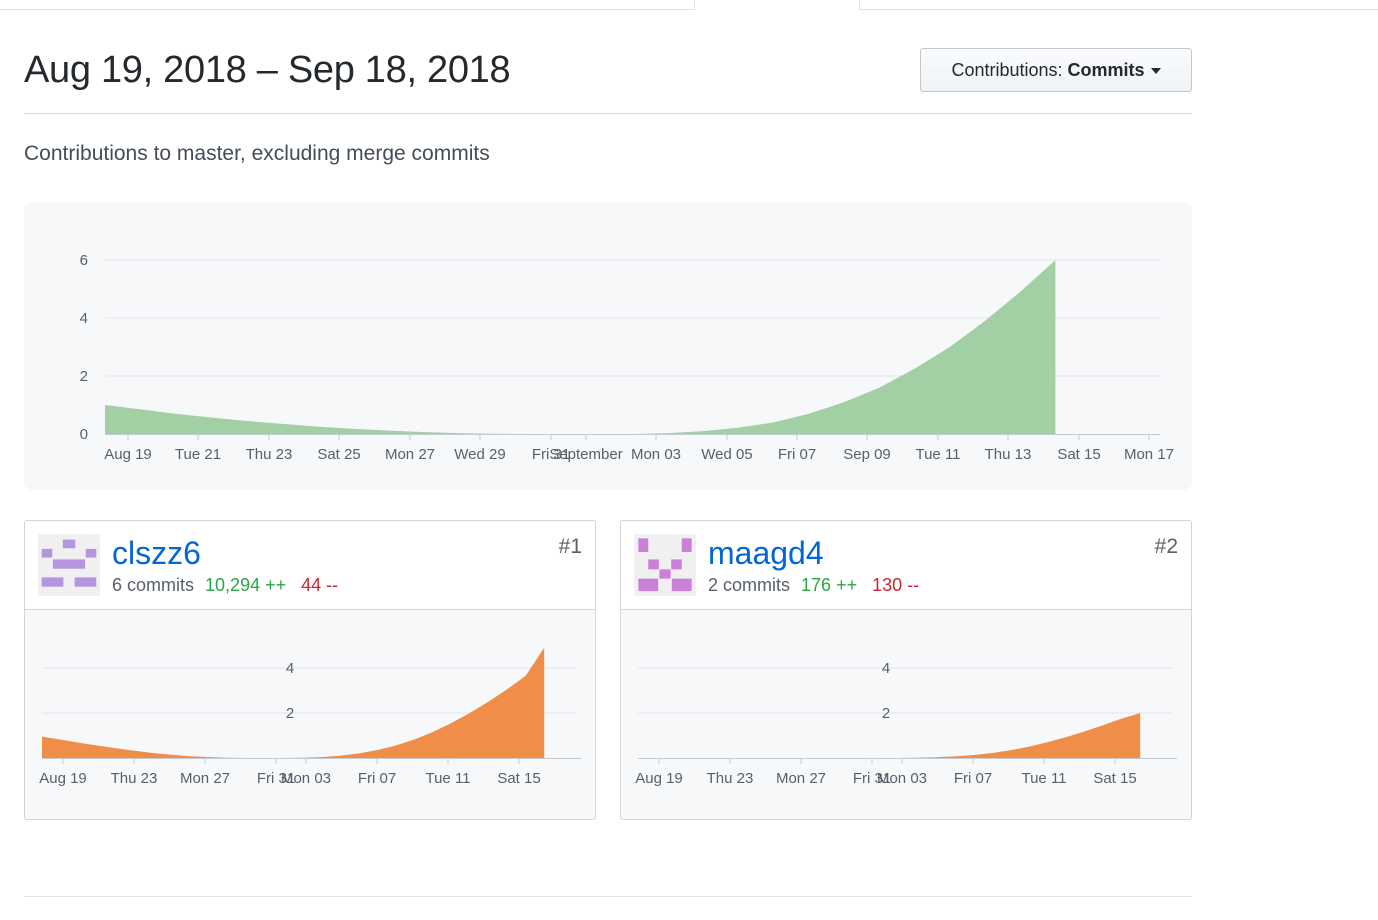  Describe the element at coordinates (813, 585) in the screenshot. I see `contributor-stats: 2 commits 176 ++ 130 --` at that location.